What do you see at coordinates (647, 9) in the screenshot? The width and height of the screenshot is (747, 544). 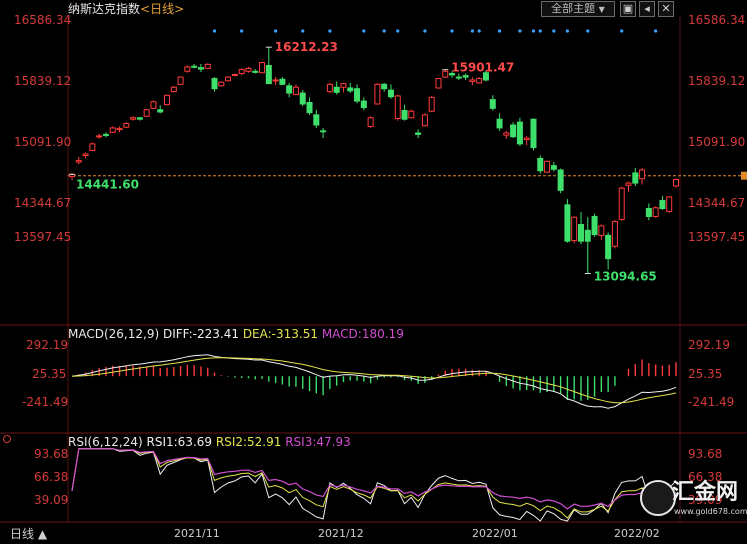 I see `back-icon: ◂` at bounding box center [647, 9].